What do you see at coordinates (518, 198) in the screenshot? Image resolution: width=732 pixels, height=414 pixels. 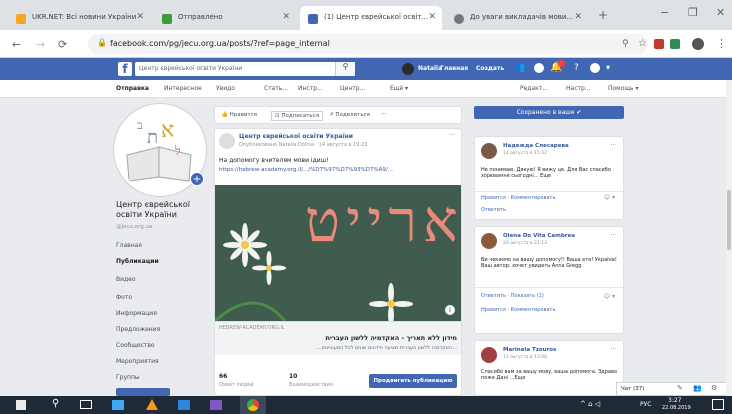 I see `comment-actions: Нравится · Комментировать` at bounding box center [518, 198].